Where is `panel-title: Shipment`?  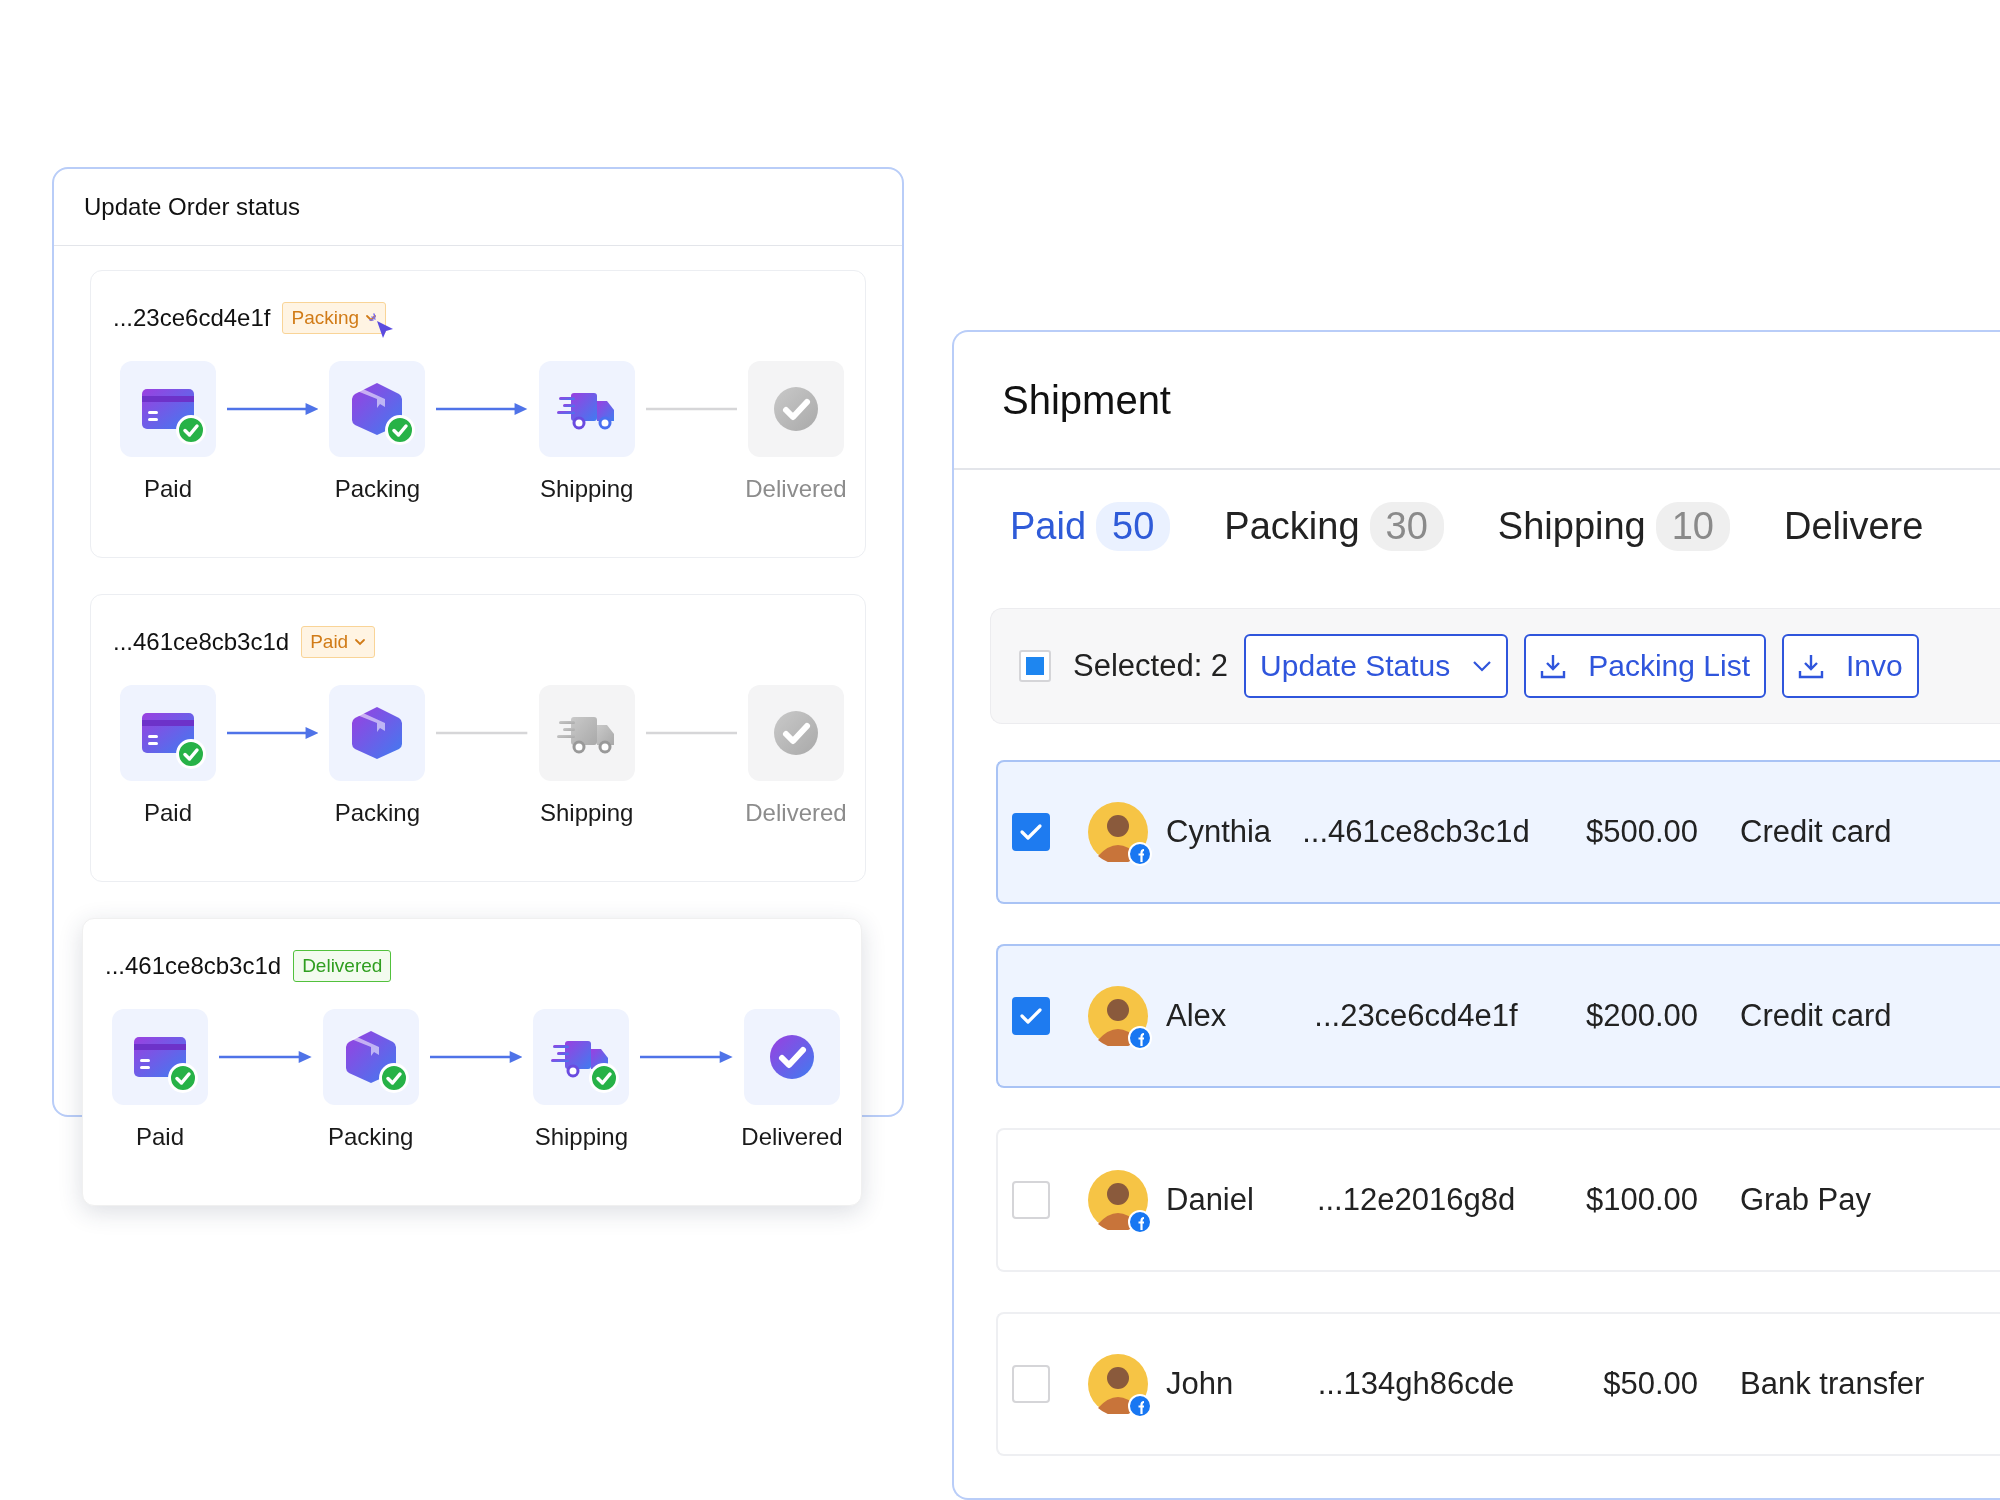 panel-title: Shipment is located at coordinates (1086, 400).